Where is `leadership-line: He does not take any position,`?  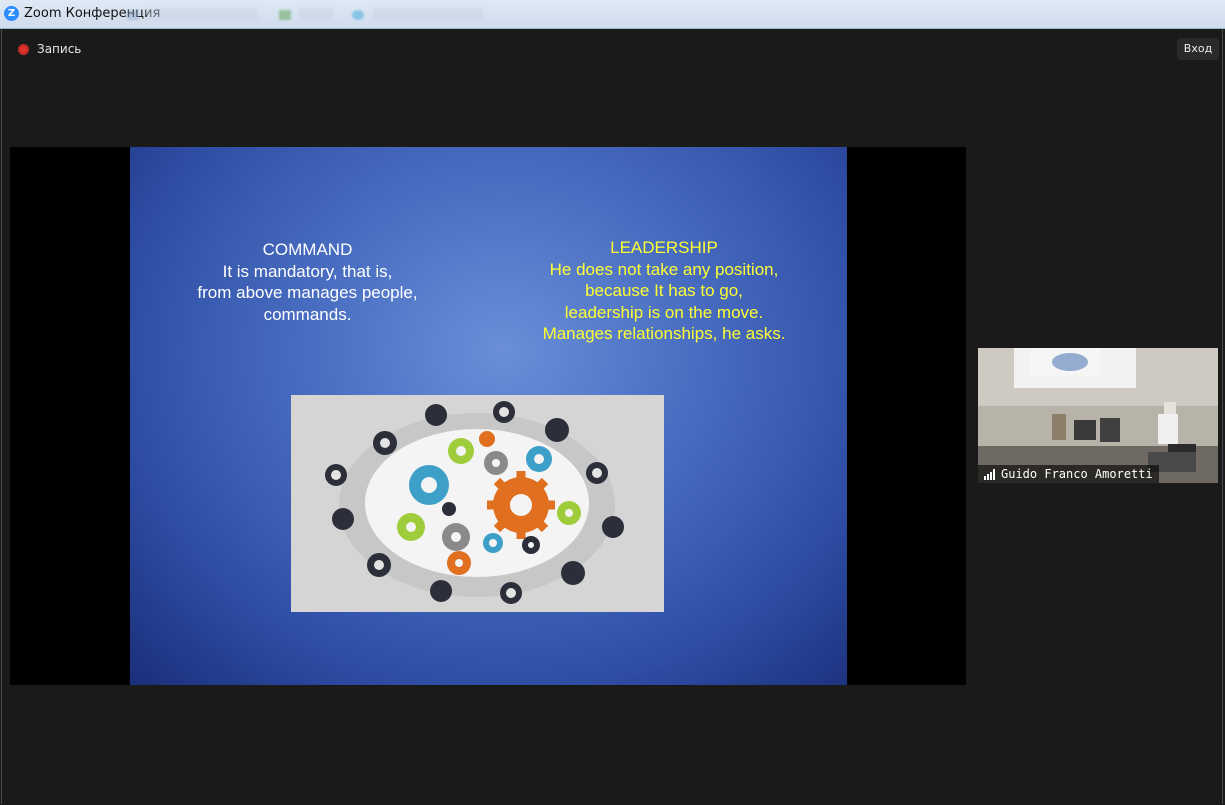
leadership-line: He does not take any position, is located at coordinates (664, 269).